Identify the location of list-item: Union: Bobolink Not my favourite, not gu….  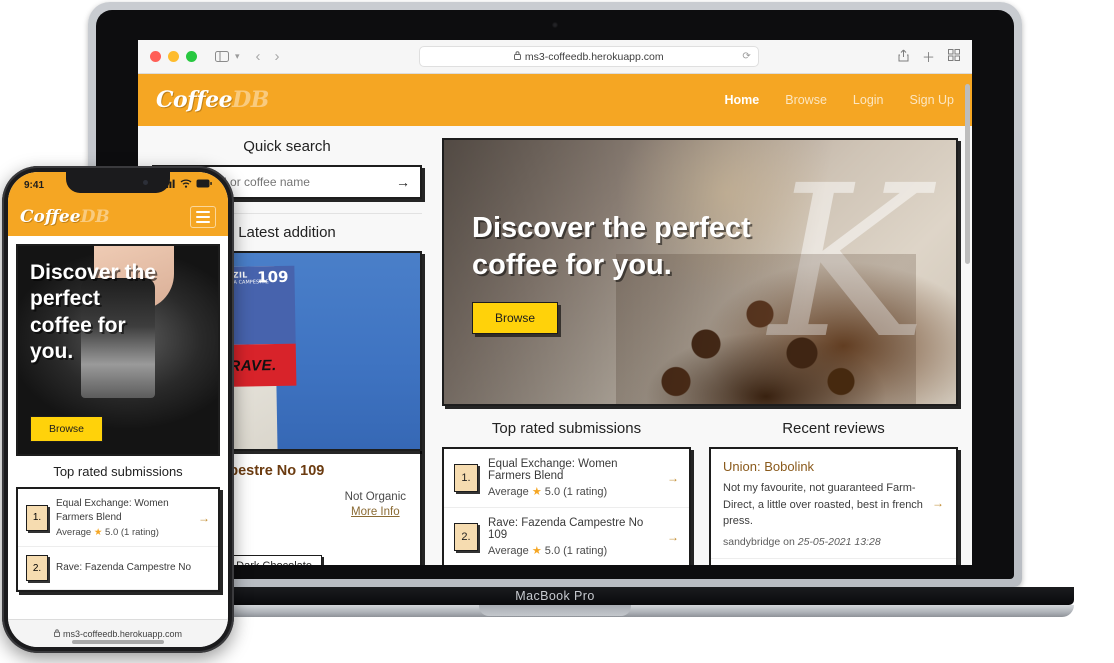
(833, 504).